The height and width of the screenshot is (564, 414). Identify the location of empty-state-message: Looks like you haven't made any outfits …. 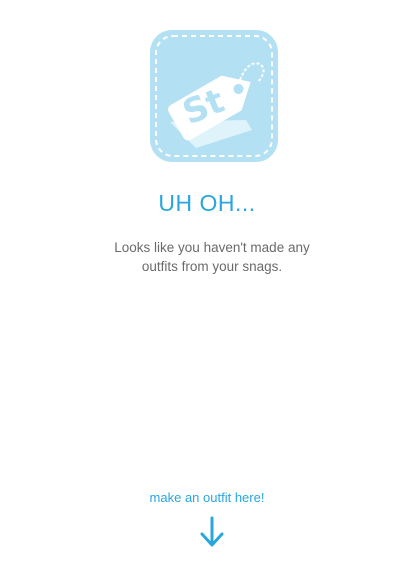
(212, 257).